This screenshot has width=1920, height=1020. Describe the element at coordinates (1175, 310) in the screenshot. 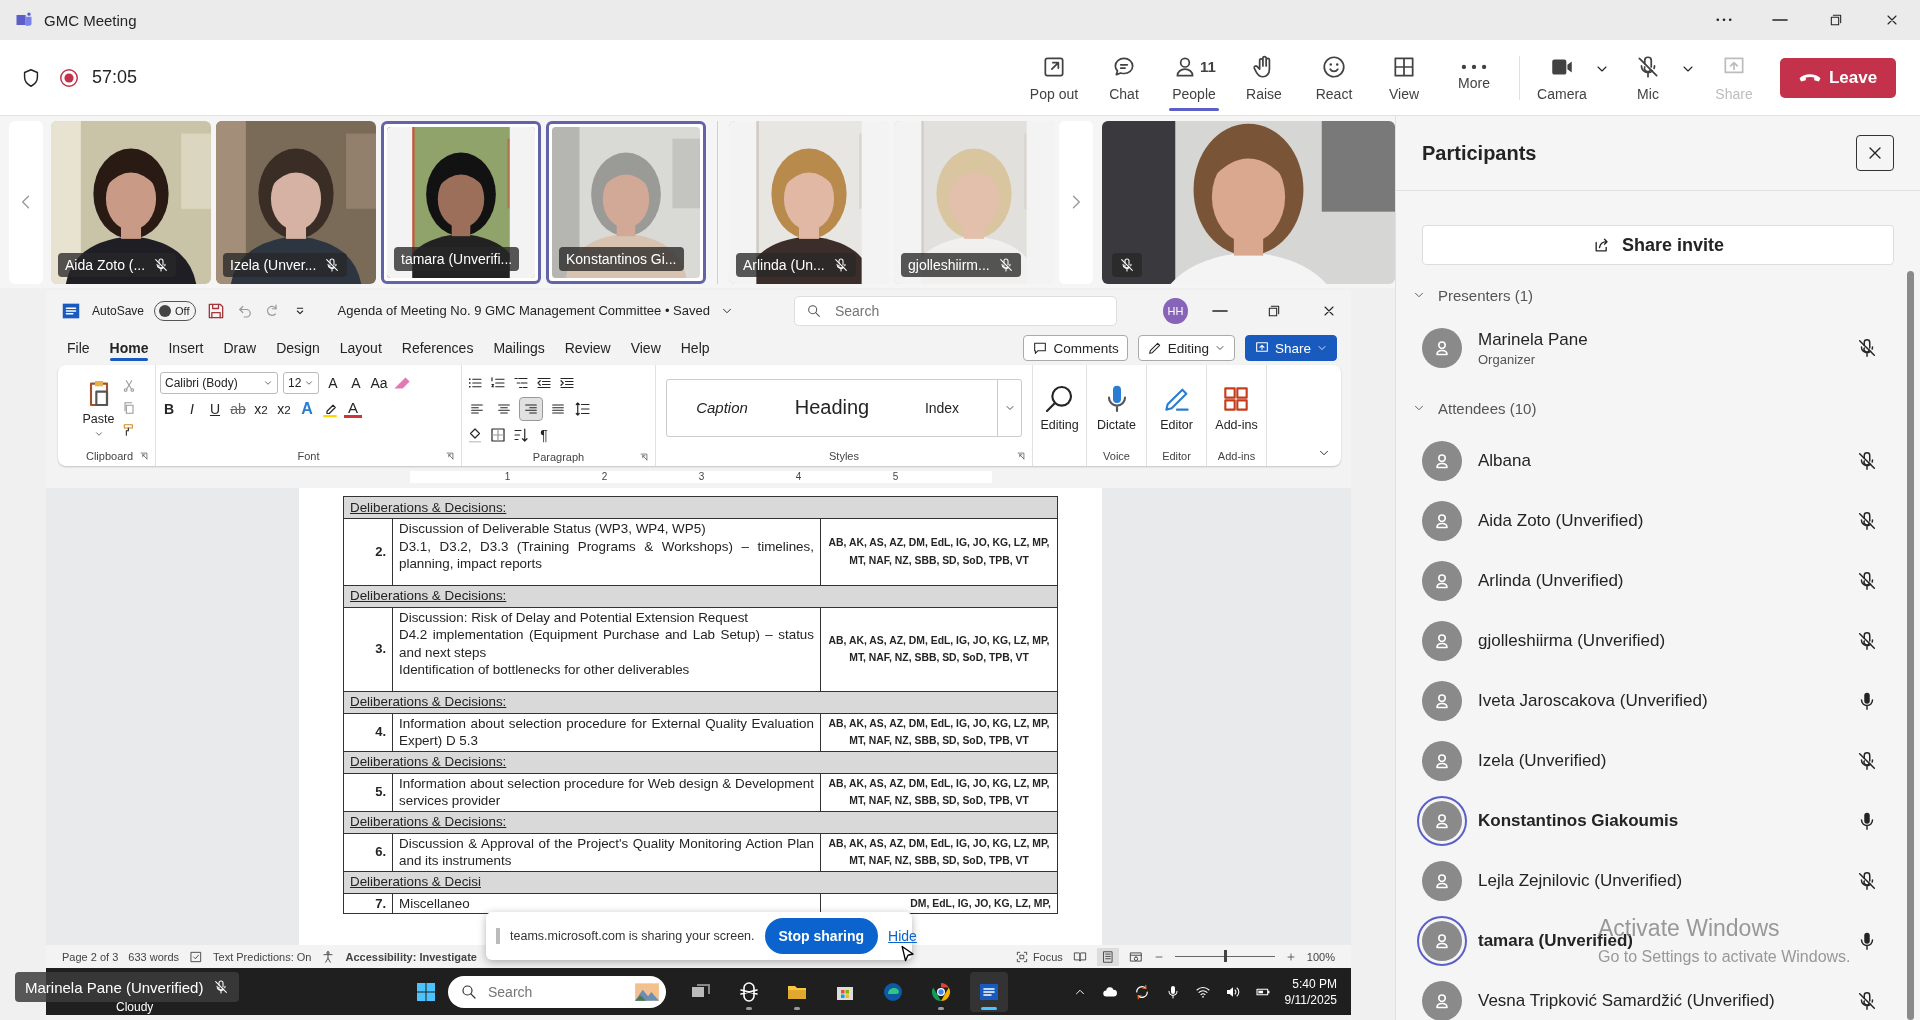

I see `account-avatar: HH` at that location.